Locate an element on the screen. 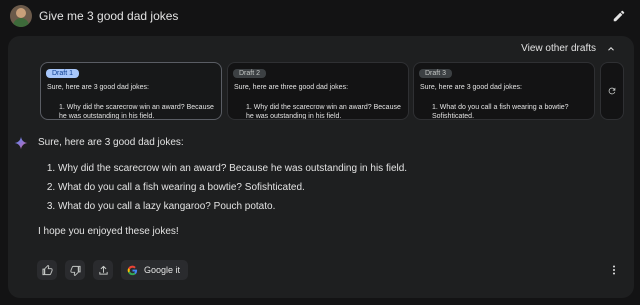 The image size is (640, 305). share-button is located at coordinates (103, 270).